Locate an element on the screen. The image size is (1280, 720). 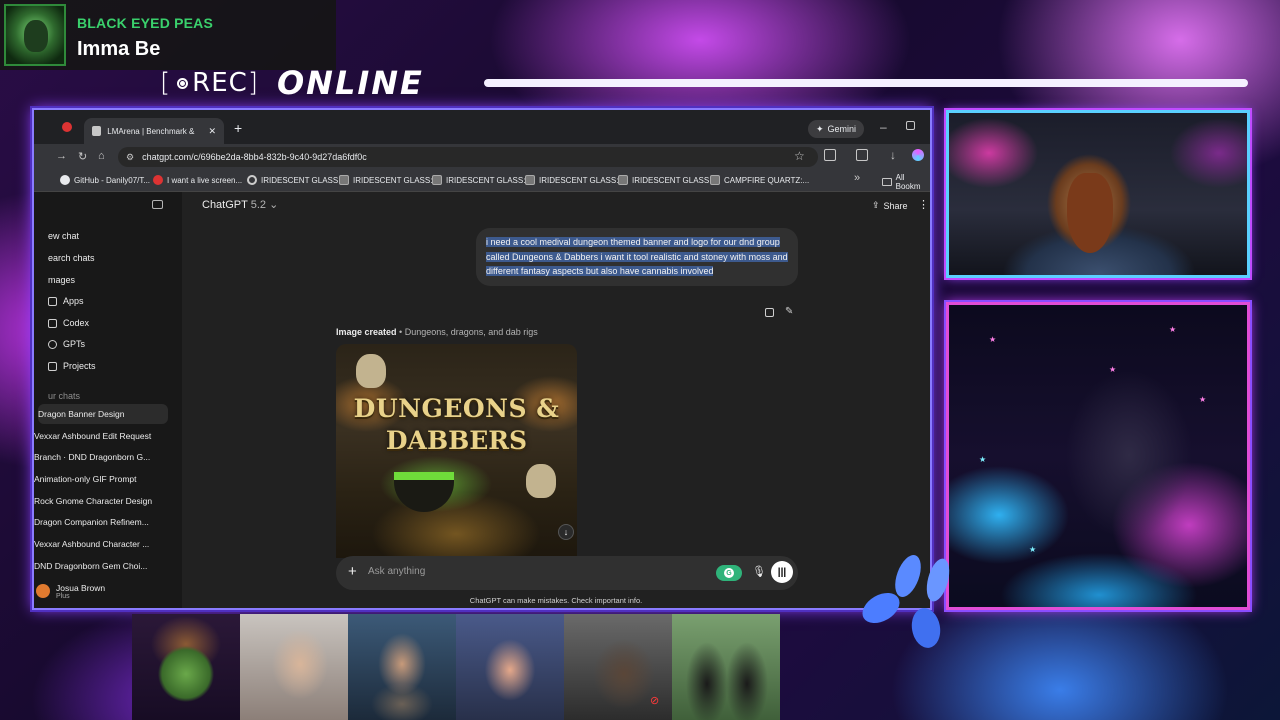
gpts-icon is located at coordinates (52, 344).